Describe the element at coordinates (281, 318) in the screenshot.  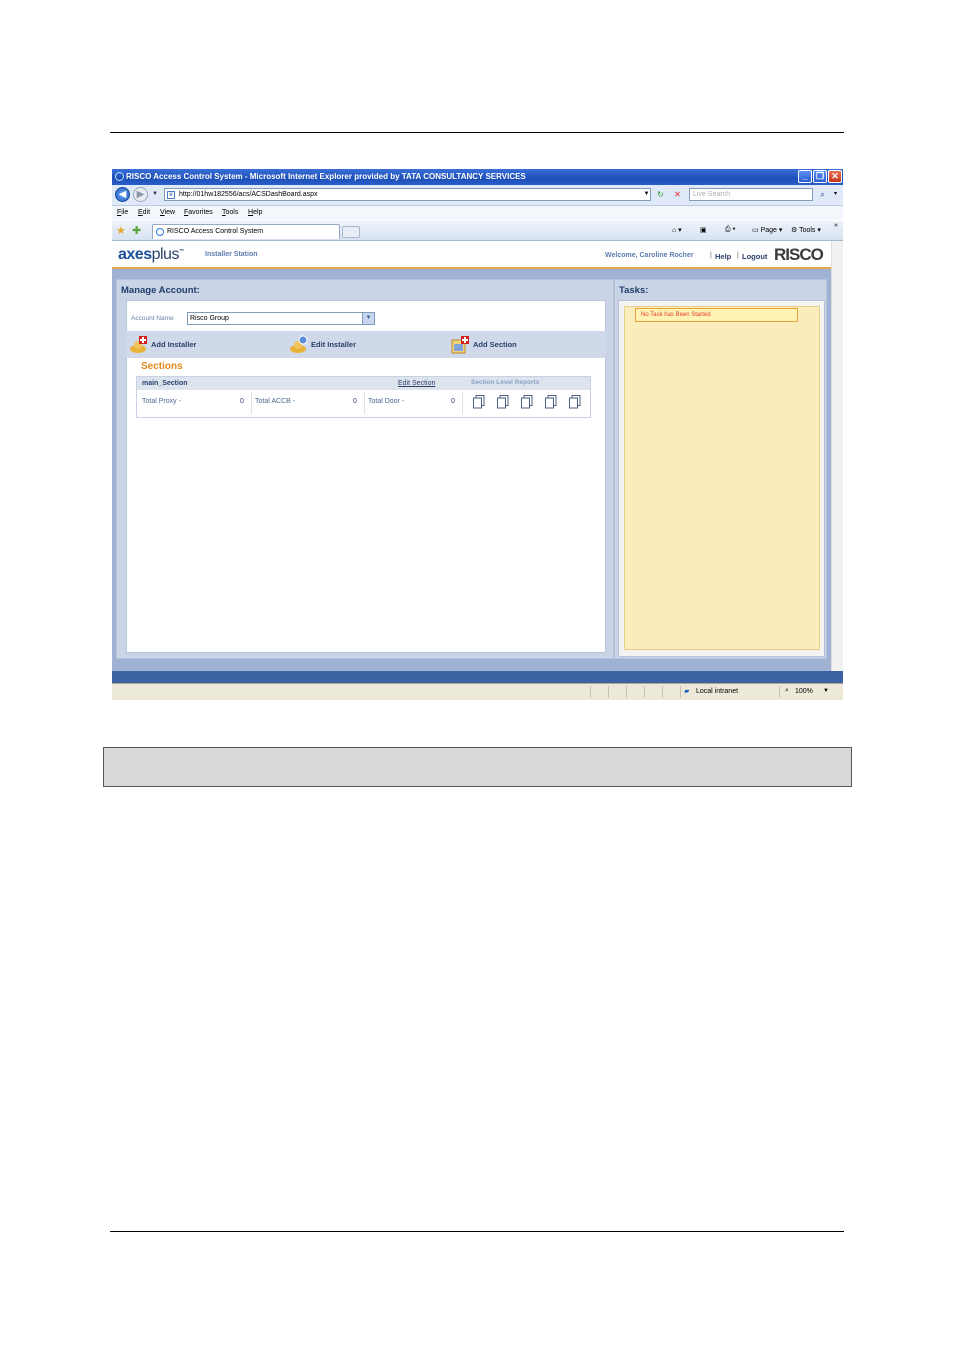
I see `account-name-select: Risco Group ▼` at that location.